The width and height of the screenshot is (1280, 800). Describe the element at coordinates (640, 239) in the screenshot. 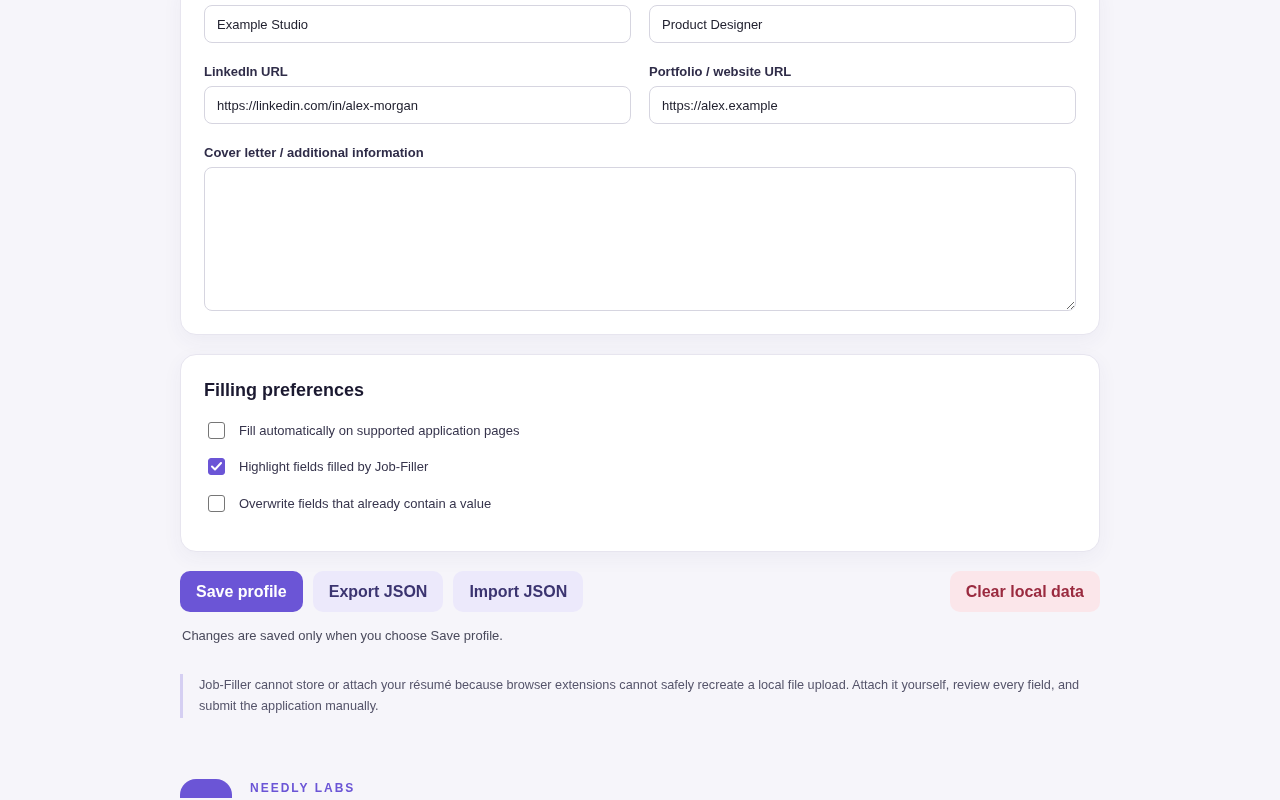

I see `textarea-field` at that location.